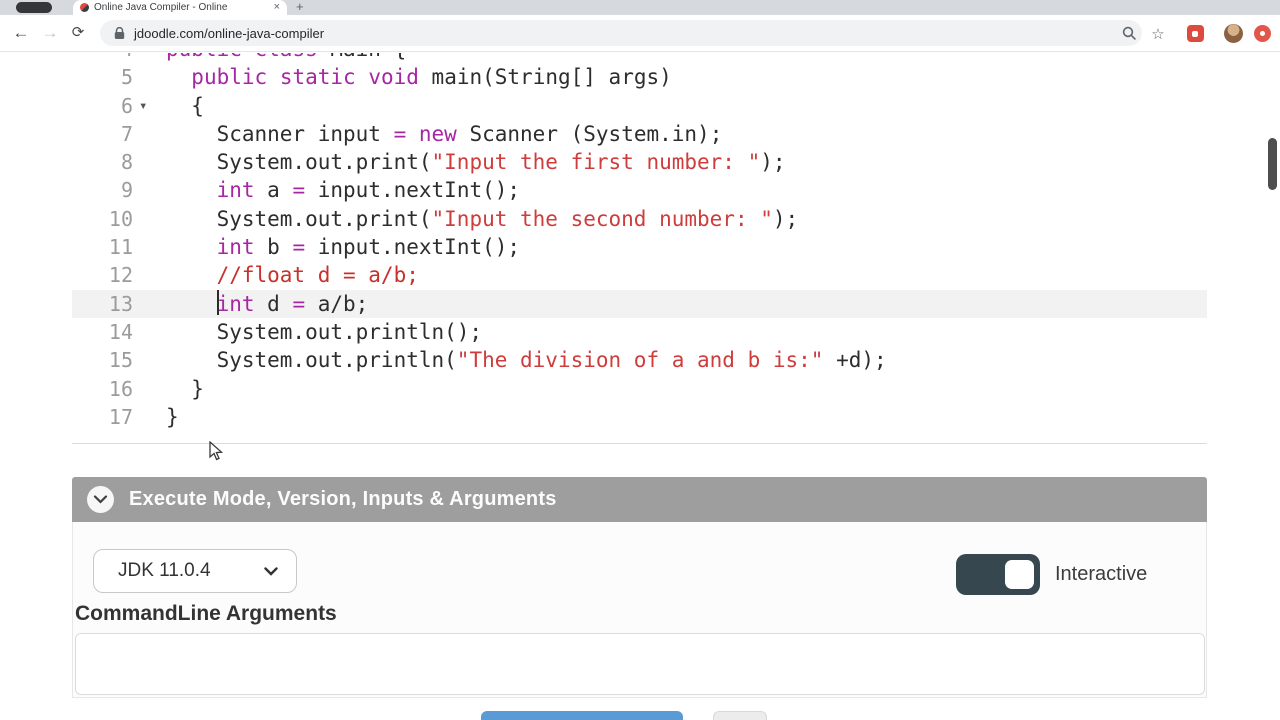 Image resolution: width=1280 pixels, height=720 pixels. I want to click on bookmark-star-icon: ☆, so click(1158, 33).